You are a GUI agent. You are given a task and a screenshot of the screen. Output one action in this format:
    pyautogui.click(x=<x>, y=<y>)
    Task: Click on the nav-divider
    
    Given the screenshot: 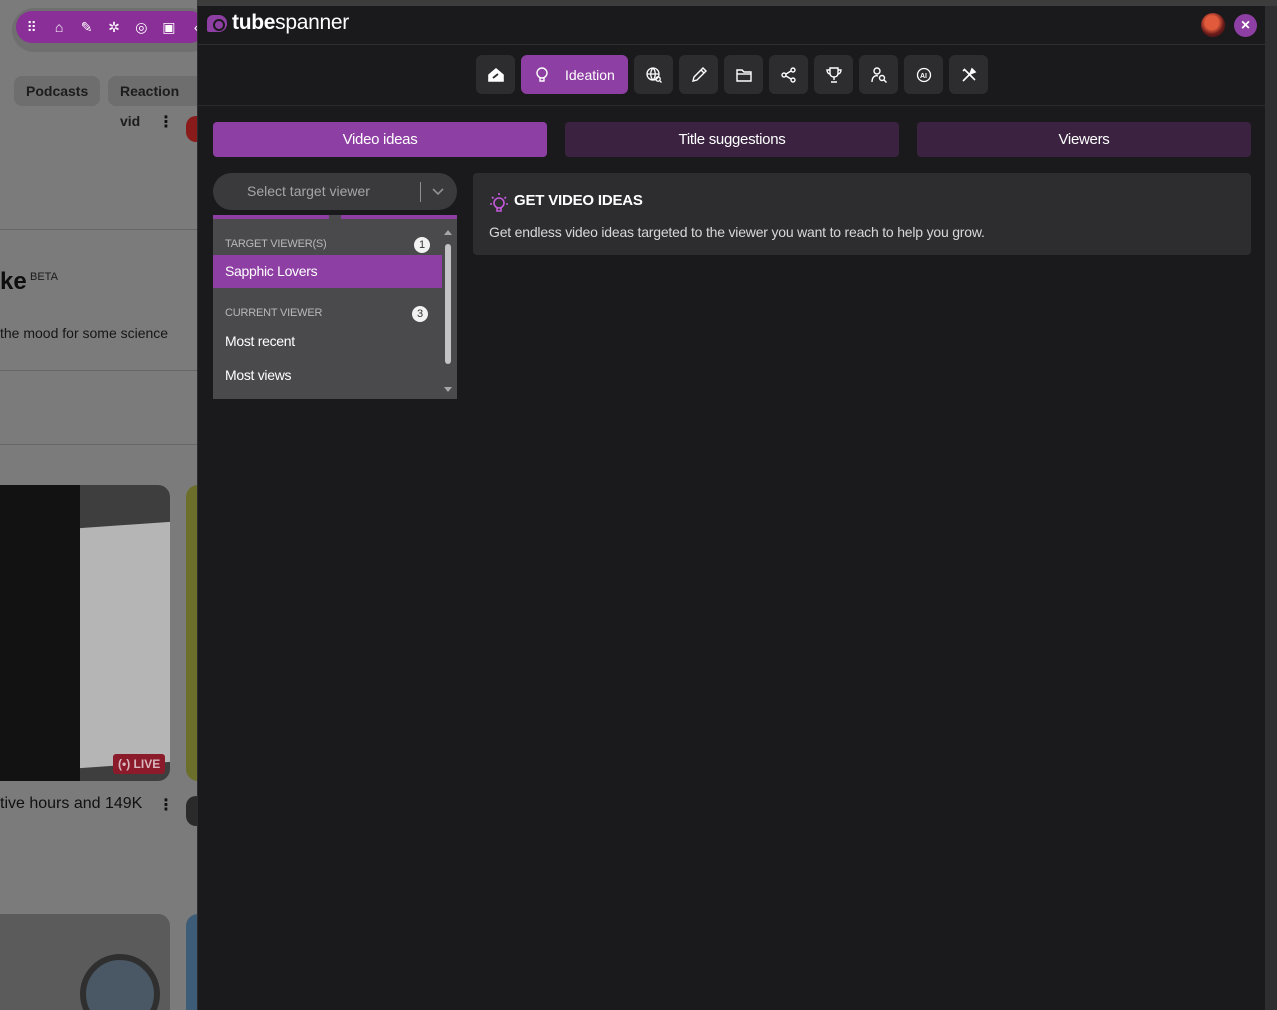 What is the action you would take?
    pyautogui.click(x=732, y=105)
    